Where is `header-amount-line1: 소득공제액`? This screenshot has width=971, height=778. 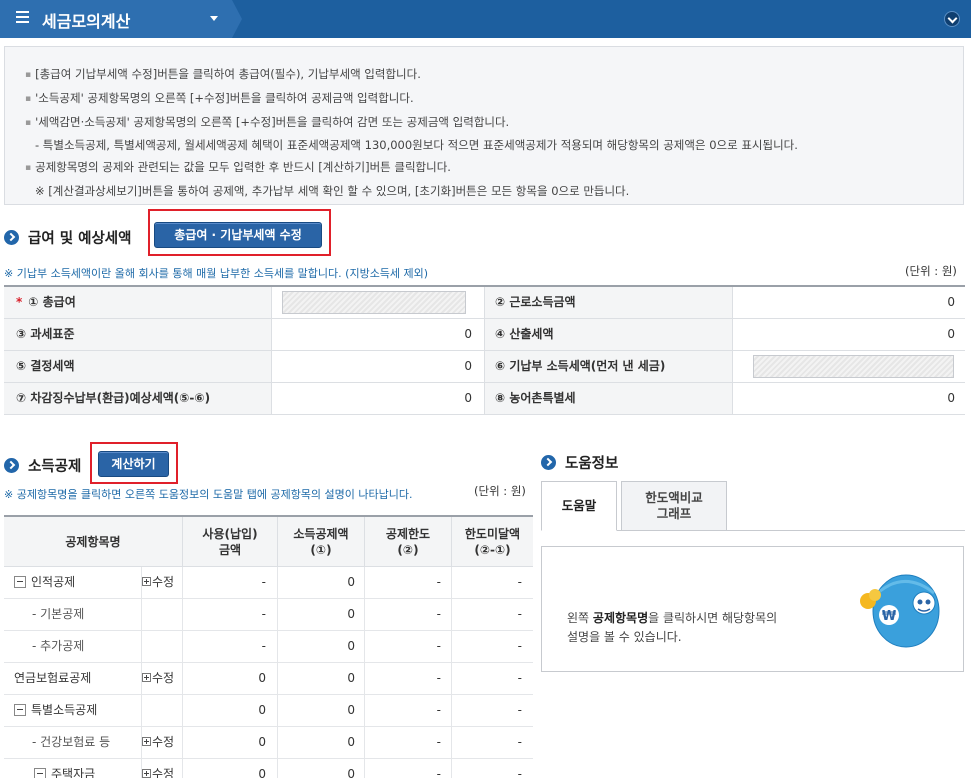
header-amount-line1: 소득공제액 is located at coordinates (321, 533).